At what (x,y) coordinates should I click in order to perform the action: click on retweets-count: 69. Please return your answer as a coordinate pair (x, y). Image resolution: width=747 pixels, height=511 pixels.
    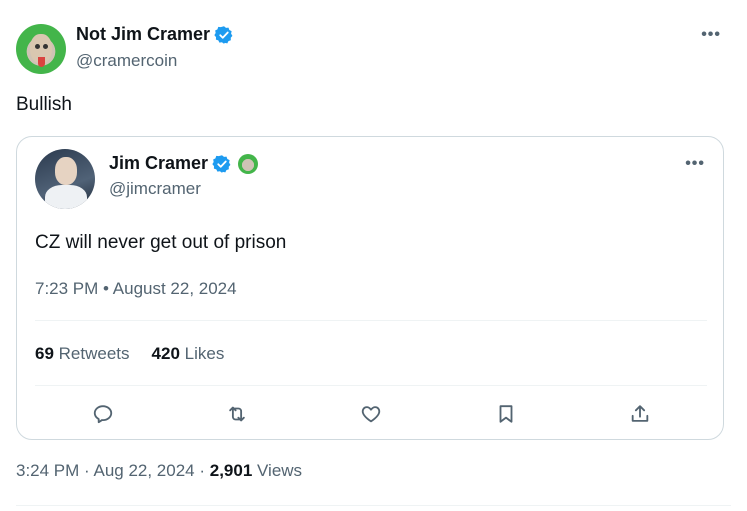
    Looking at the image, I should click on (44, 353).